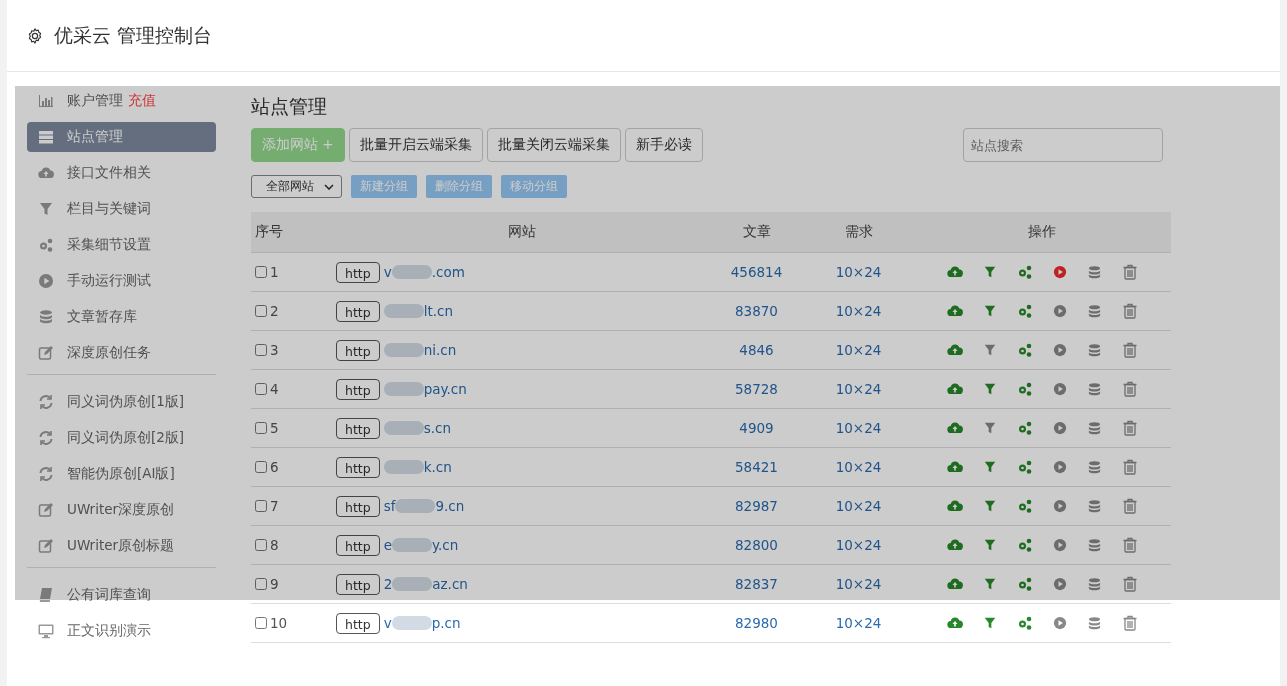 This screenshot has height=686, width=1287. I want to click on site-name: k.cn, so click(437, 467).